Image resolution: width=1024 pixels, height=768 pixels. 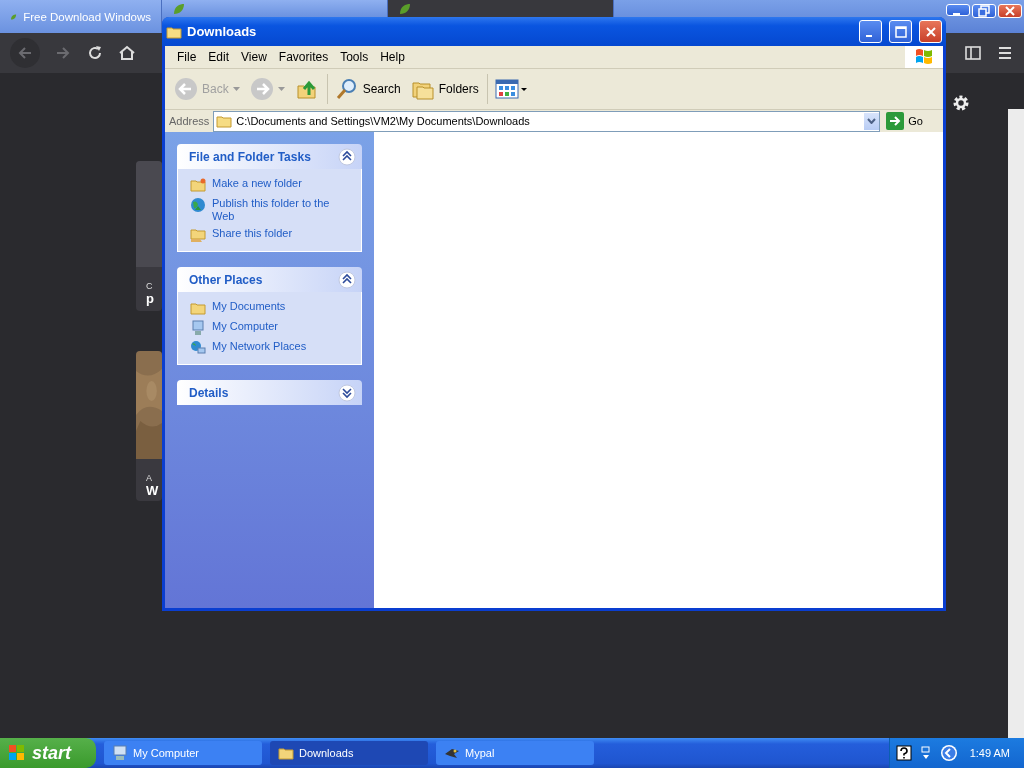 I want to click on settings-icon, so click(x=961, y=103).